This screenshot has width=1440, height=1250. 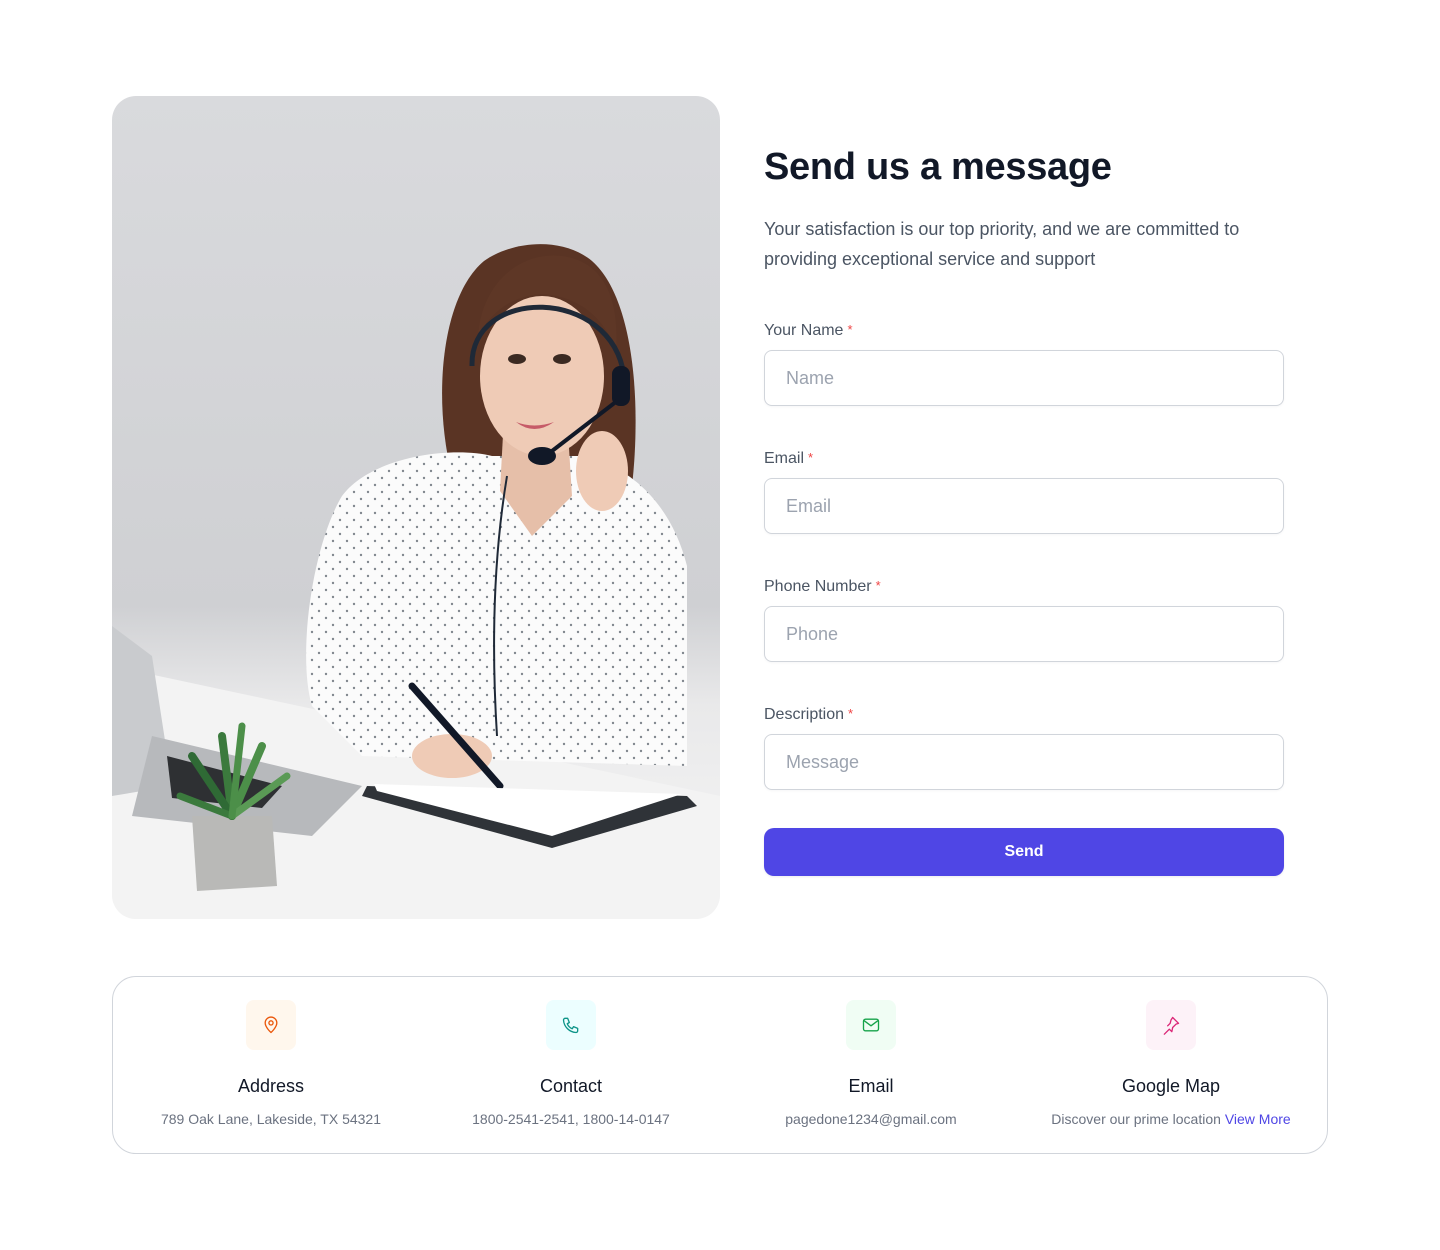 What do you see at coordinates (789, 458) in the screenshot?
I see `email-label: Email *` at bounding box center [789, 458].